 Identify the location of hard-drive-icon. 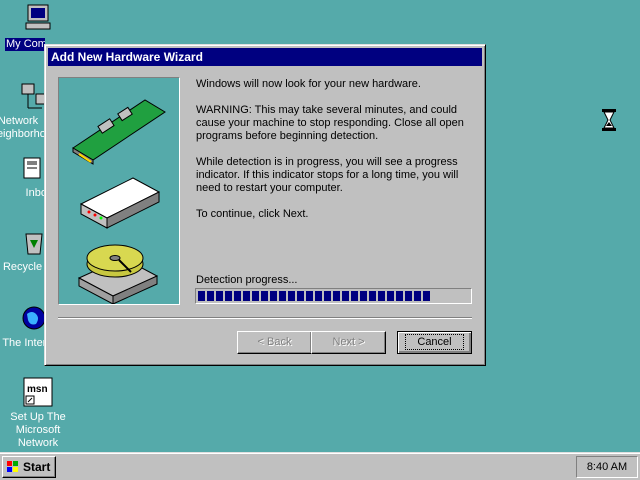
(118, 274).